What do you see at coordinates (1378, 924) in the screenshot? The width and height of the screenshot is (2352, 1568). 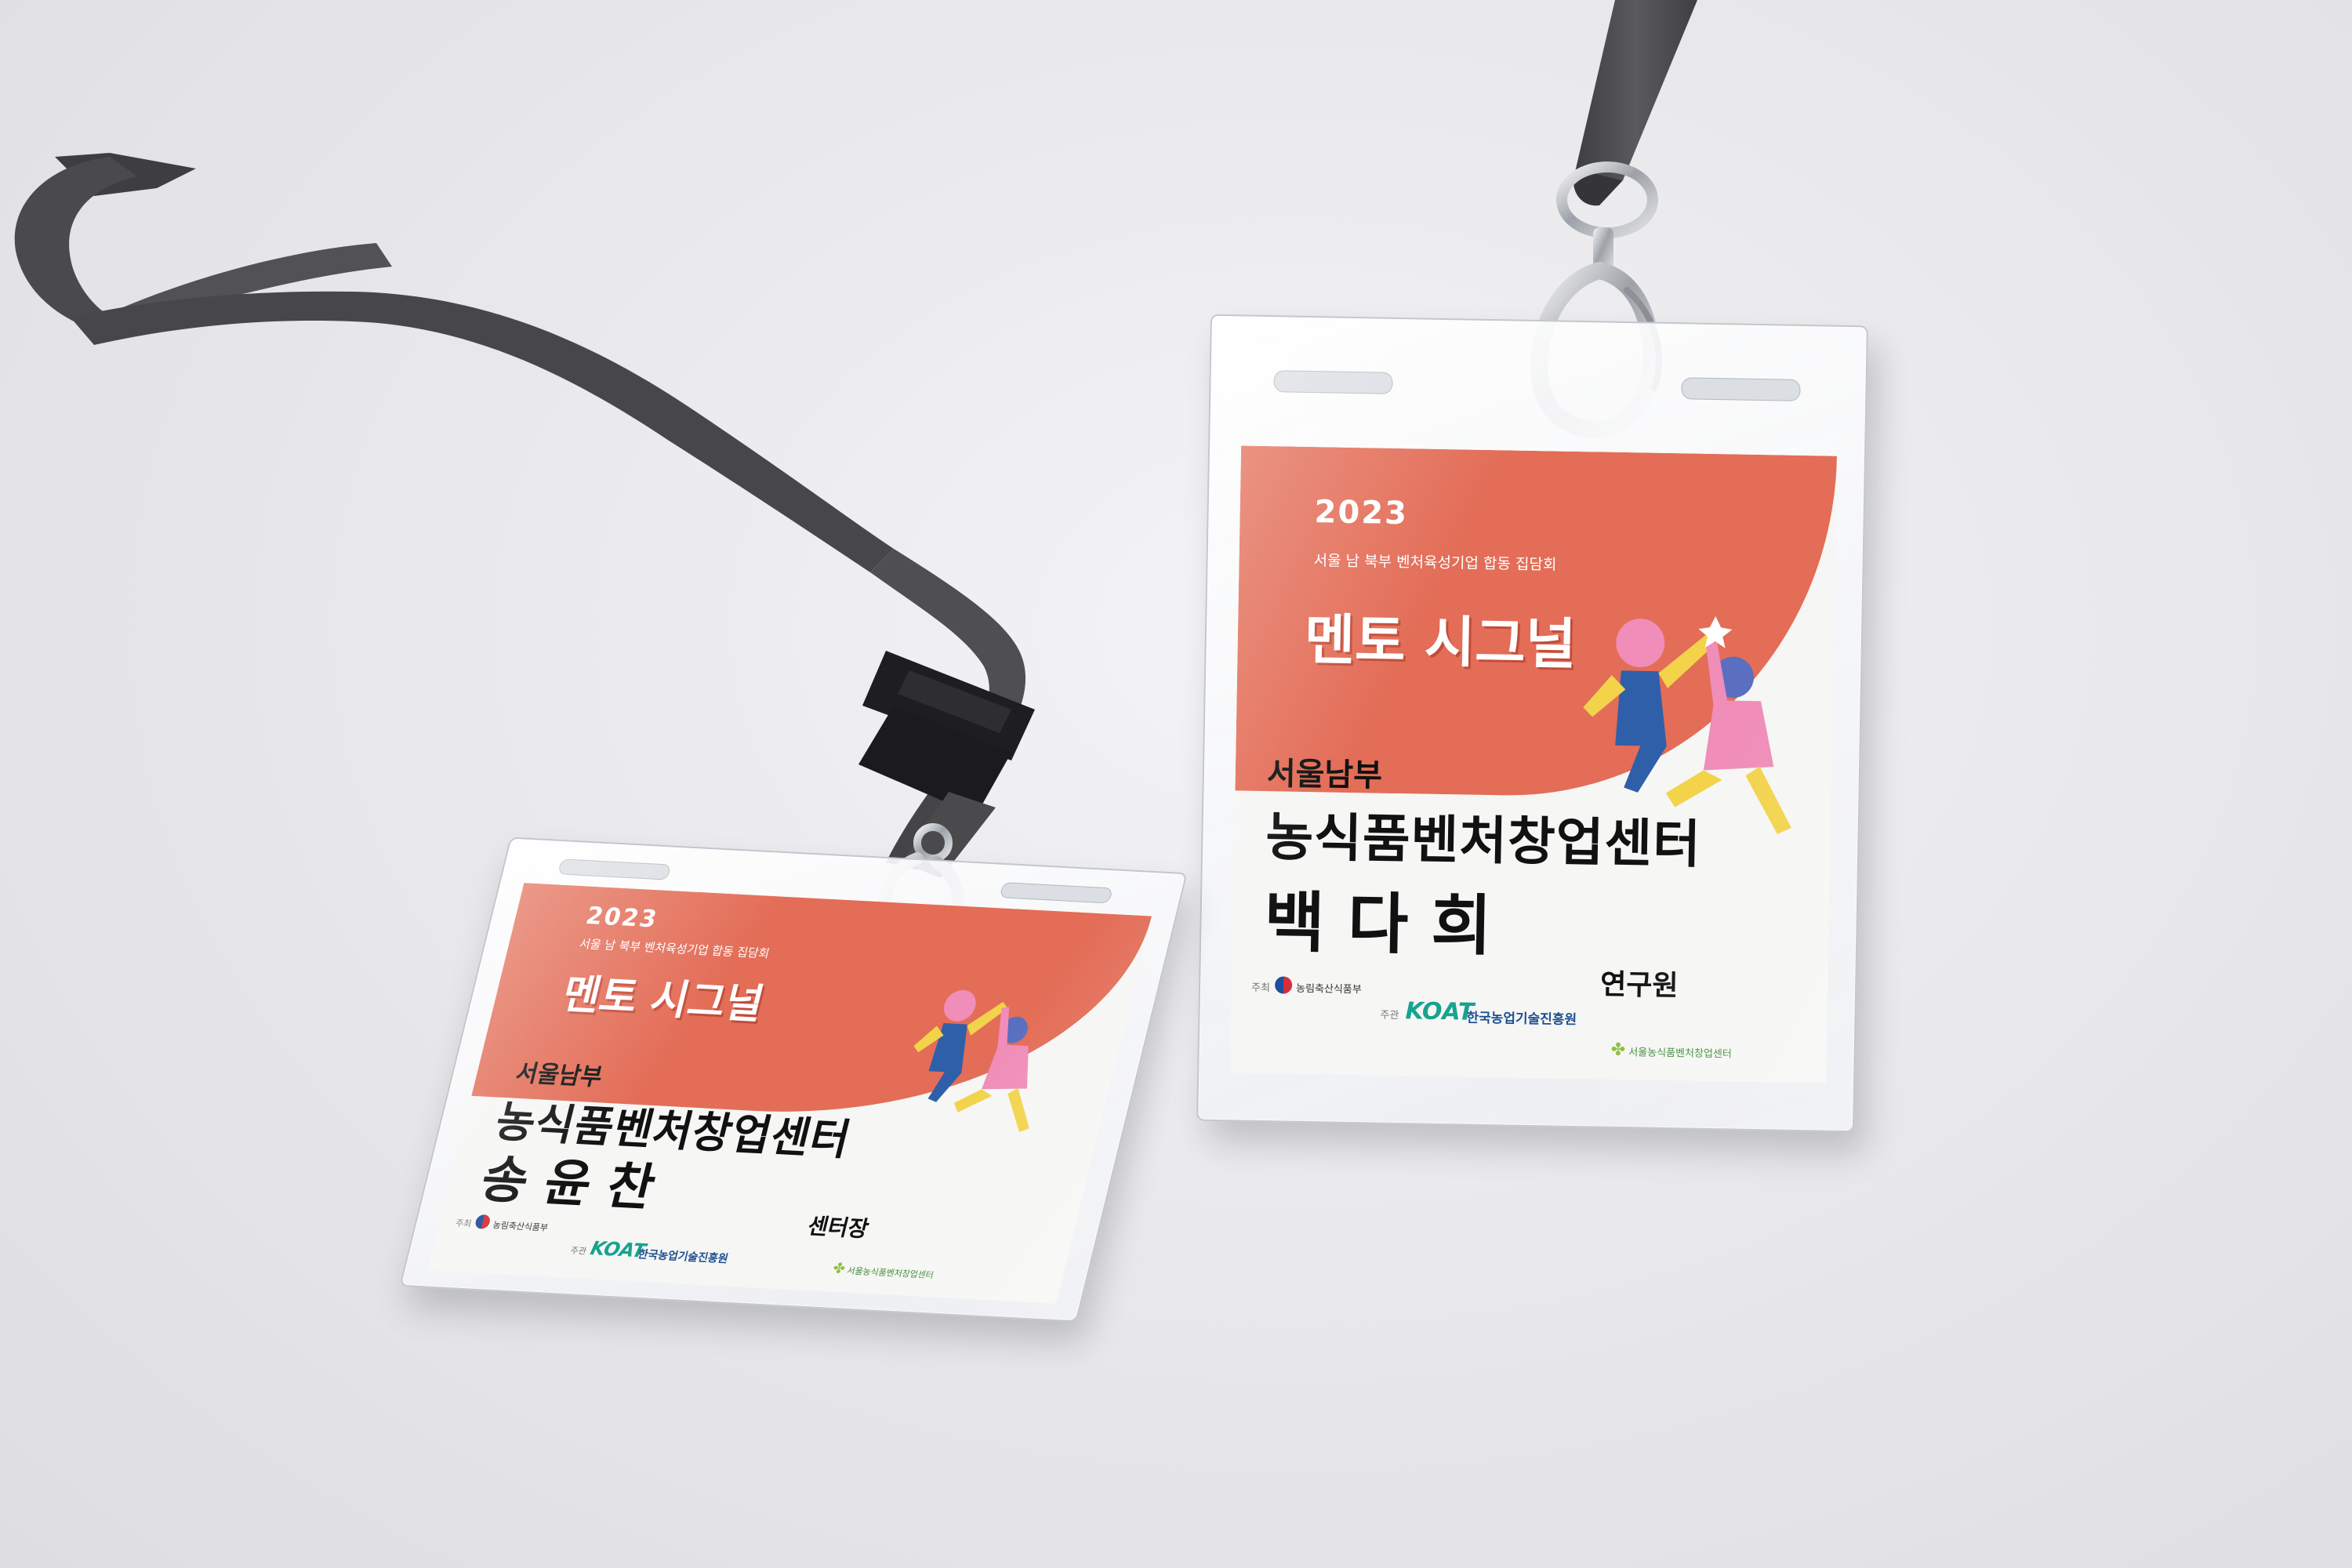 I see `person-name: 백 다 희` at bounding box center [1378, 924].